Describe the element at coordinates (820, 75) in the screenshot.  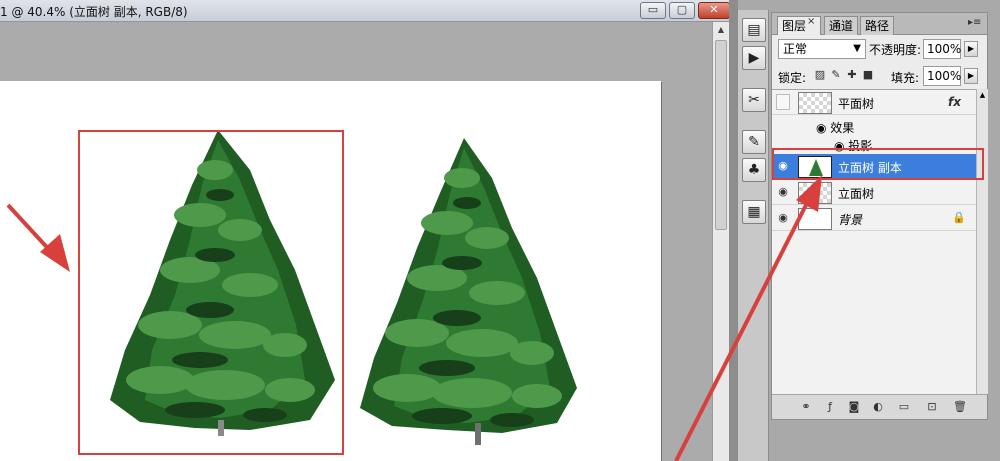
I see `lock-transparency-icon: ▨` at that location.